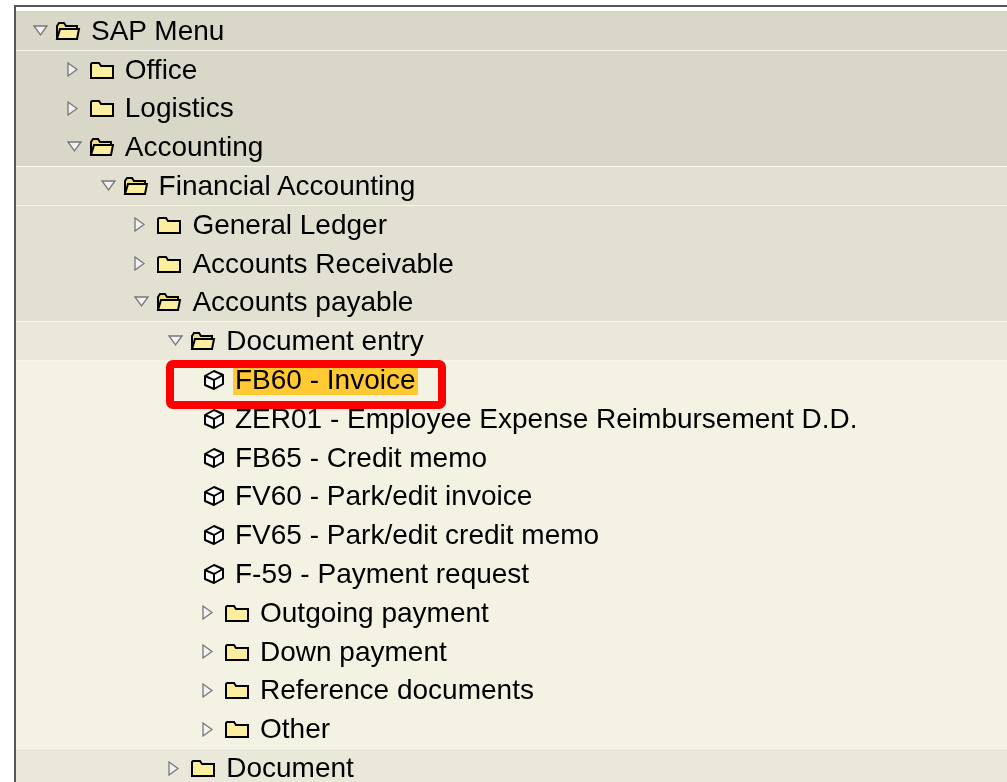  Describe the element at coordinates (161, 69) in the screenshot. I see `folder-label: Office` at that location.